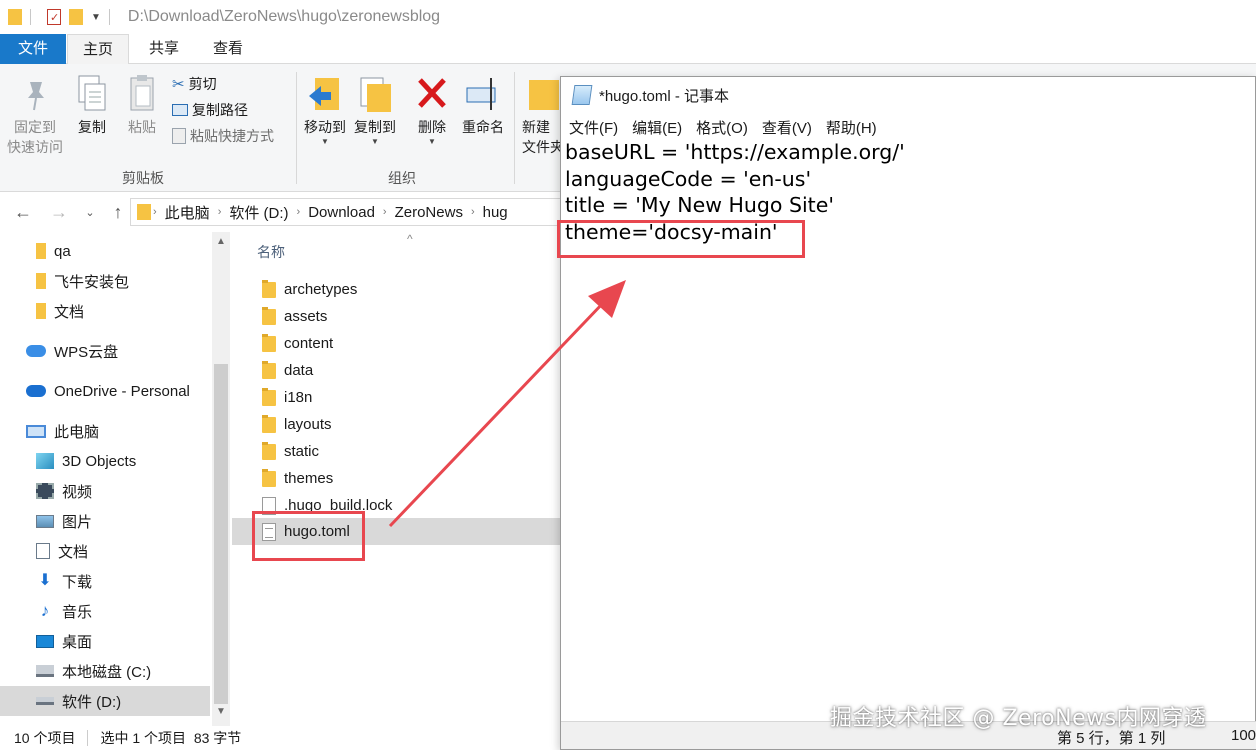  Describe the element at coordinates (432, 110) in the screenshot. I see `delete-button: 删除 ▼` at that location.